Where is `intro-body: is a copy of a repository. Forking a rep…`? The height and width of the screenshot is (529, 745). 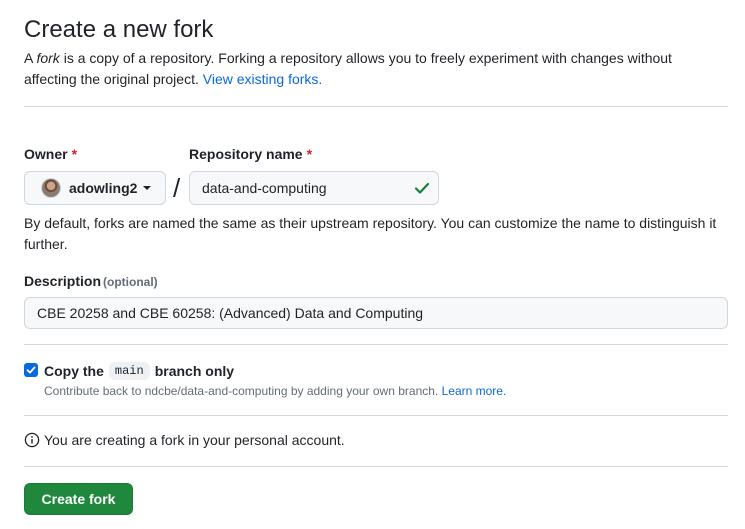
intro-body: is a copy of a repository. Forking a rep… is located at coordinates (348, 68).